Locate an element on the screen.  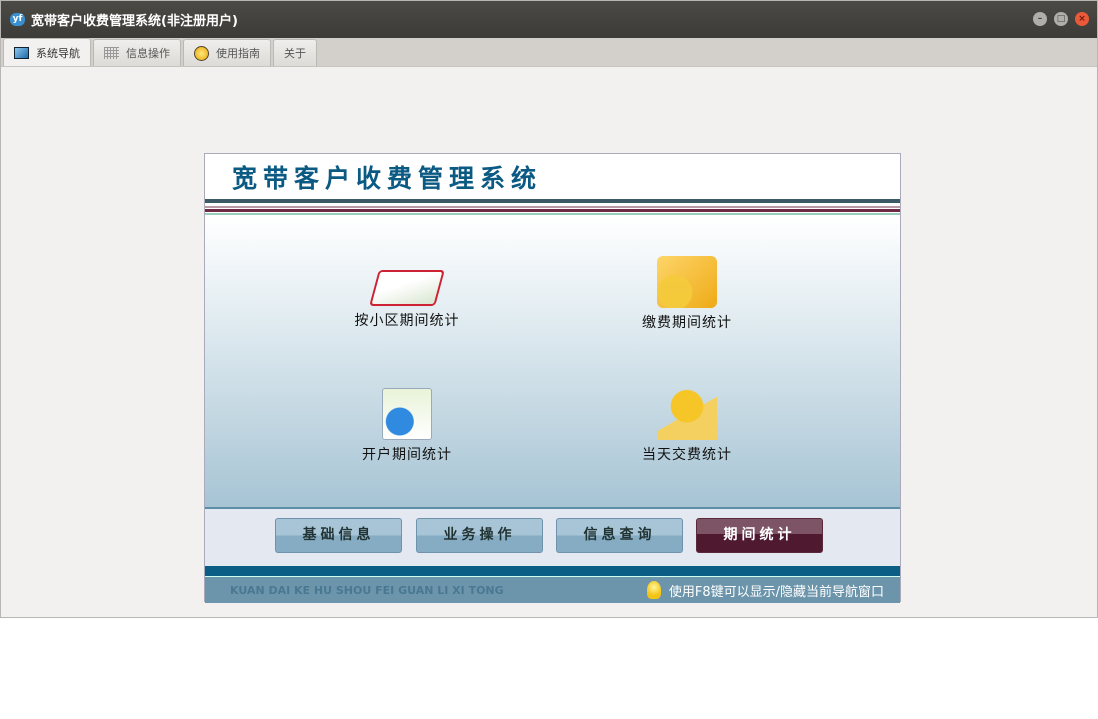
tab-label: 使用指南 is located at coordinates (238, 53).